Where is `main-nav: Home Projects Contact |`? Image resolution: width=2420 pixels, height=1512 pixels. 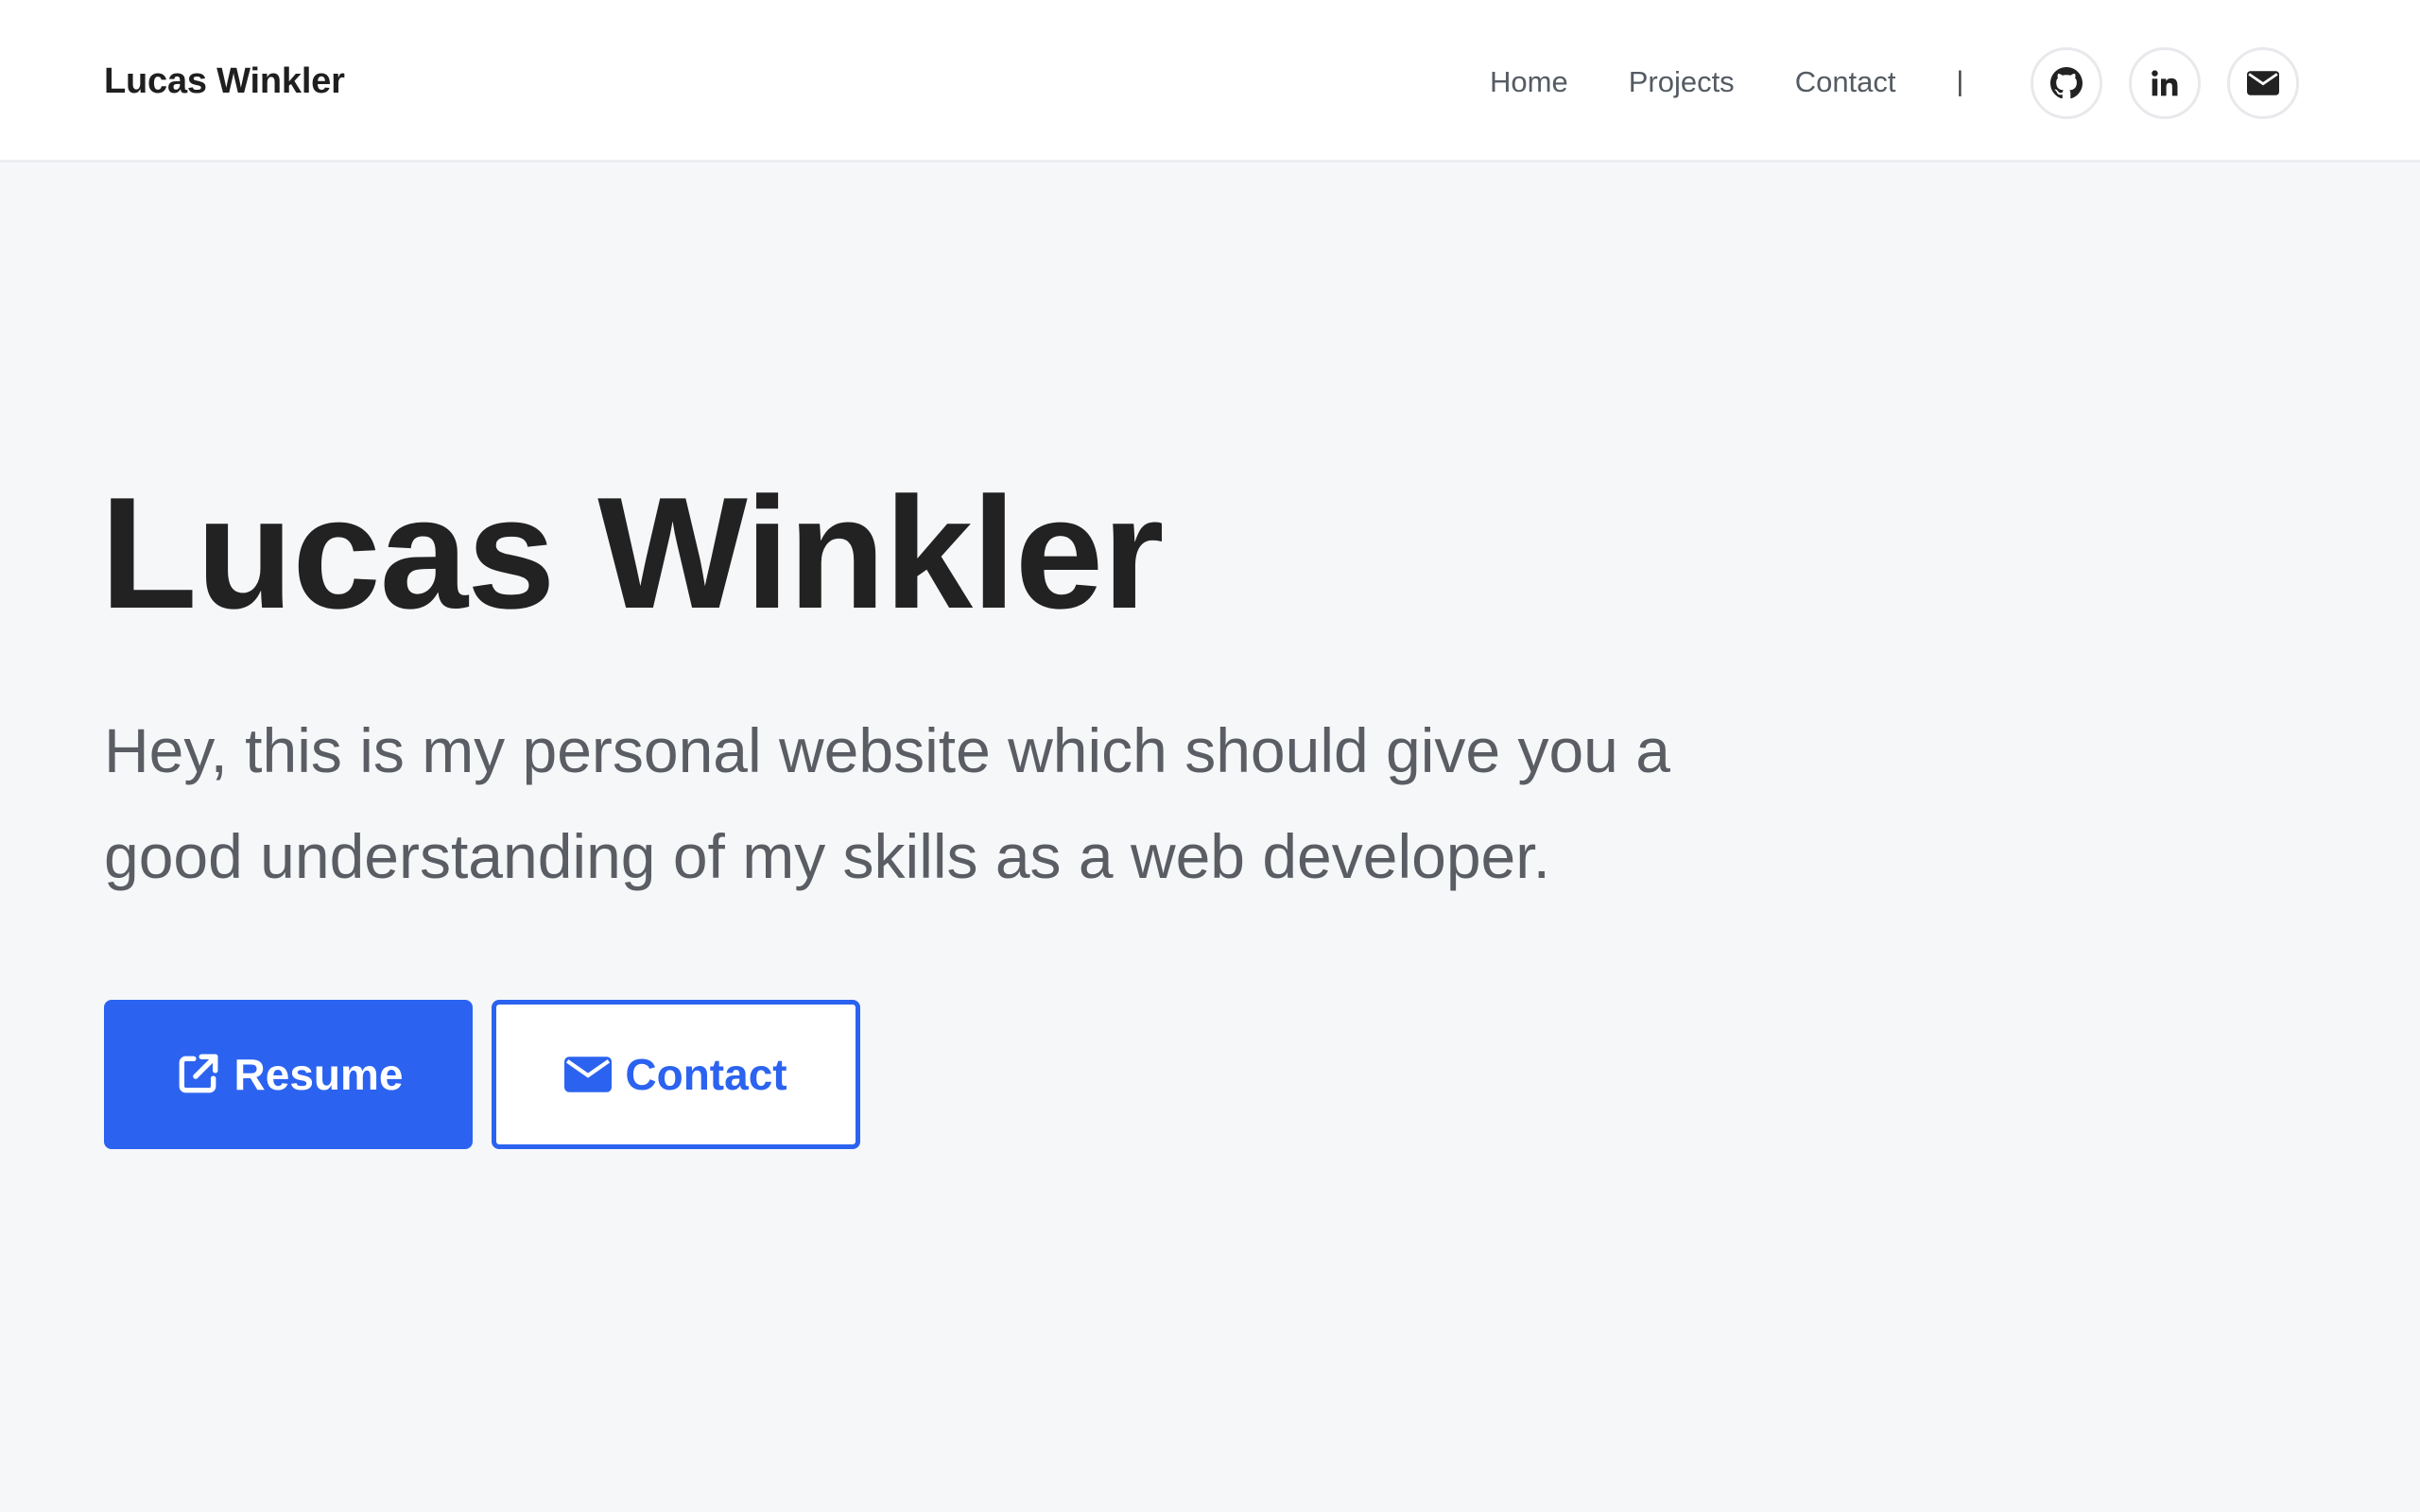
main-nav: Home Projects Contact | is located at coordinates (1726, 82).